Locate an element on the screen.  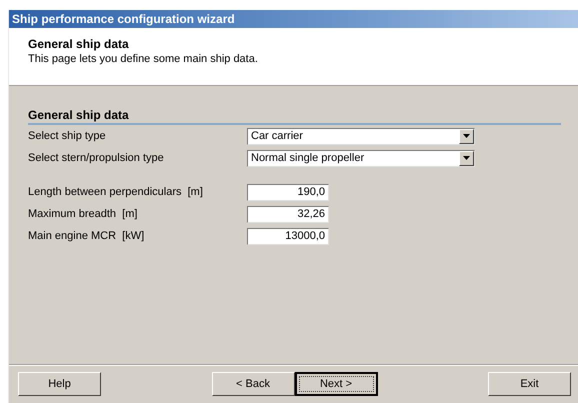
section-title: General ship data is located at coordinates (79, 115).